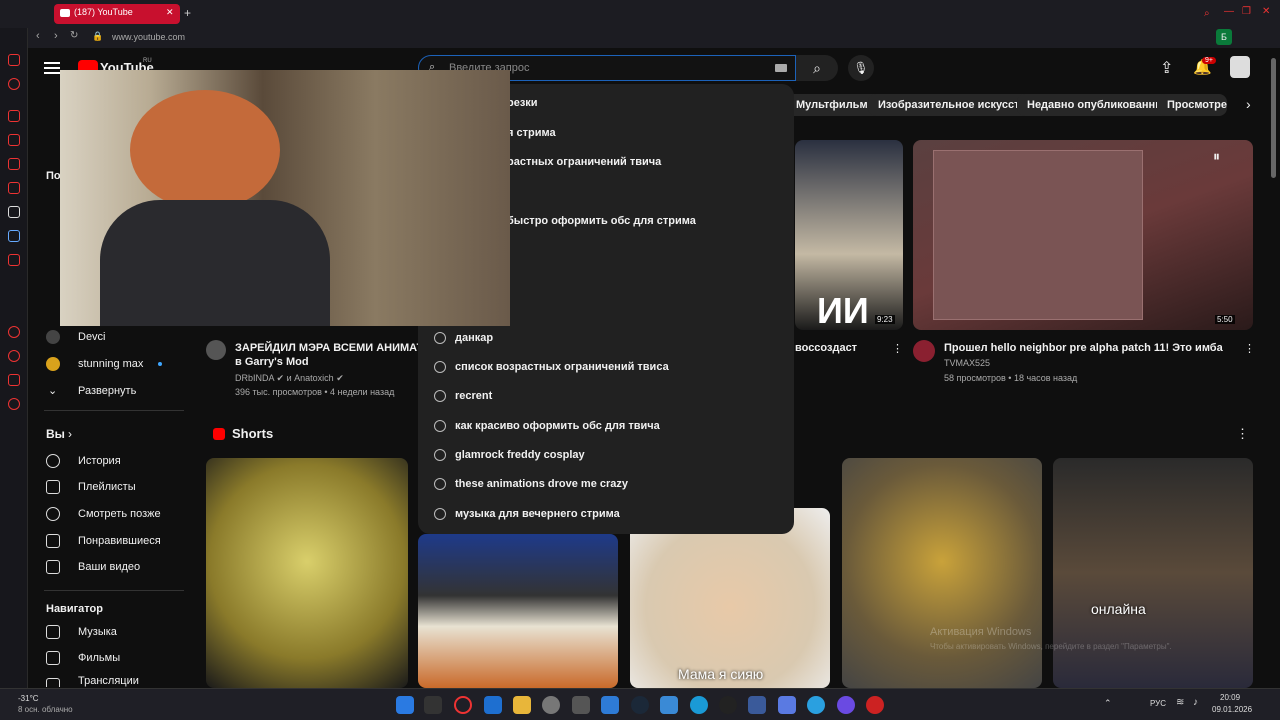 This screenshot has height=720, width=1280. Describe the element at coordinates (14, 164) in the screenshot. I see `vk-icon` at that location.